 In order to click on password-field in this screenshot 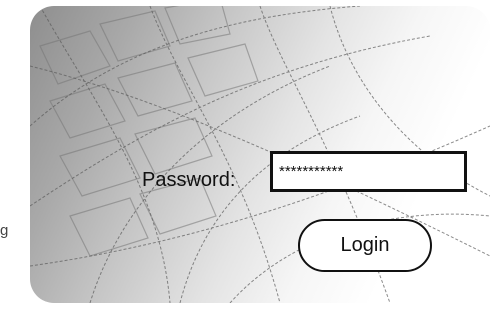, I will do `click(368, 171)`.